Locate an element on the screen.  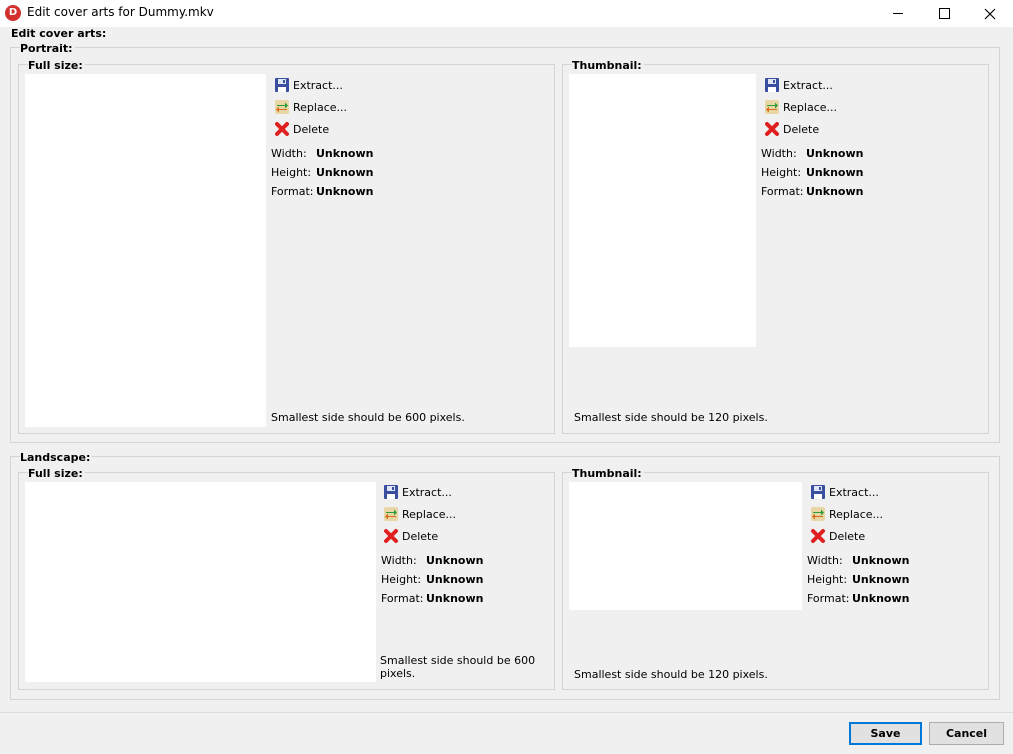
portrait-thumb-image-area is located at coordinates (662, 210).